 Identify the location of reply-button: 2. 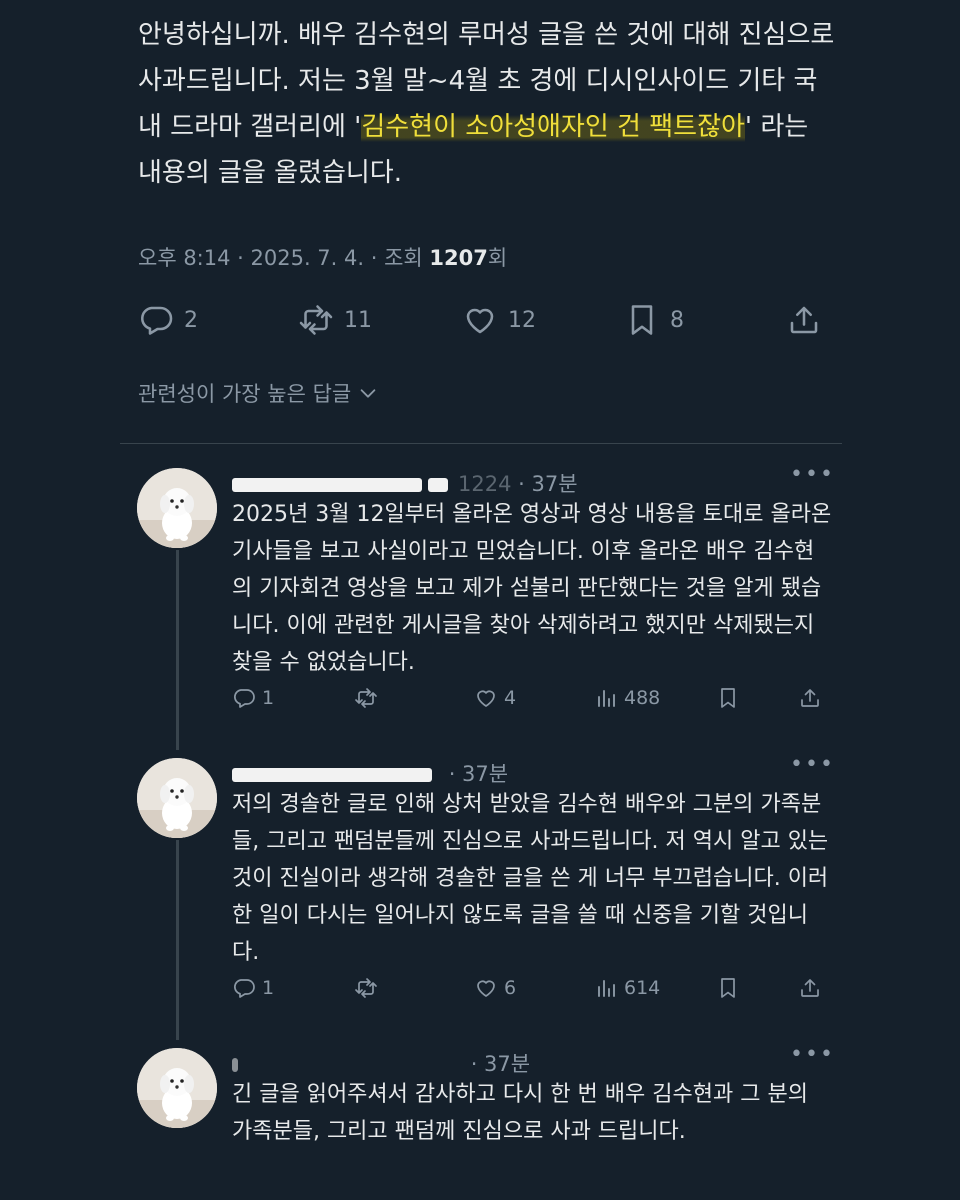
(168, 320).